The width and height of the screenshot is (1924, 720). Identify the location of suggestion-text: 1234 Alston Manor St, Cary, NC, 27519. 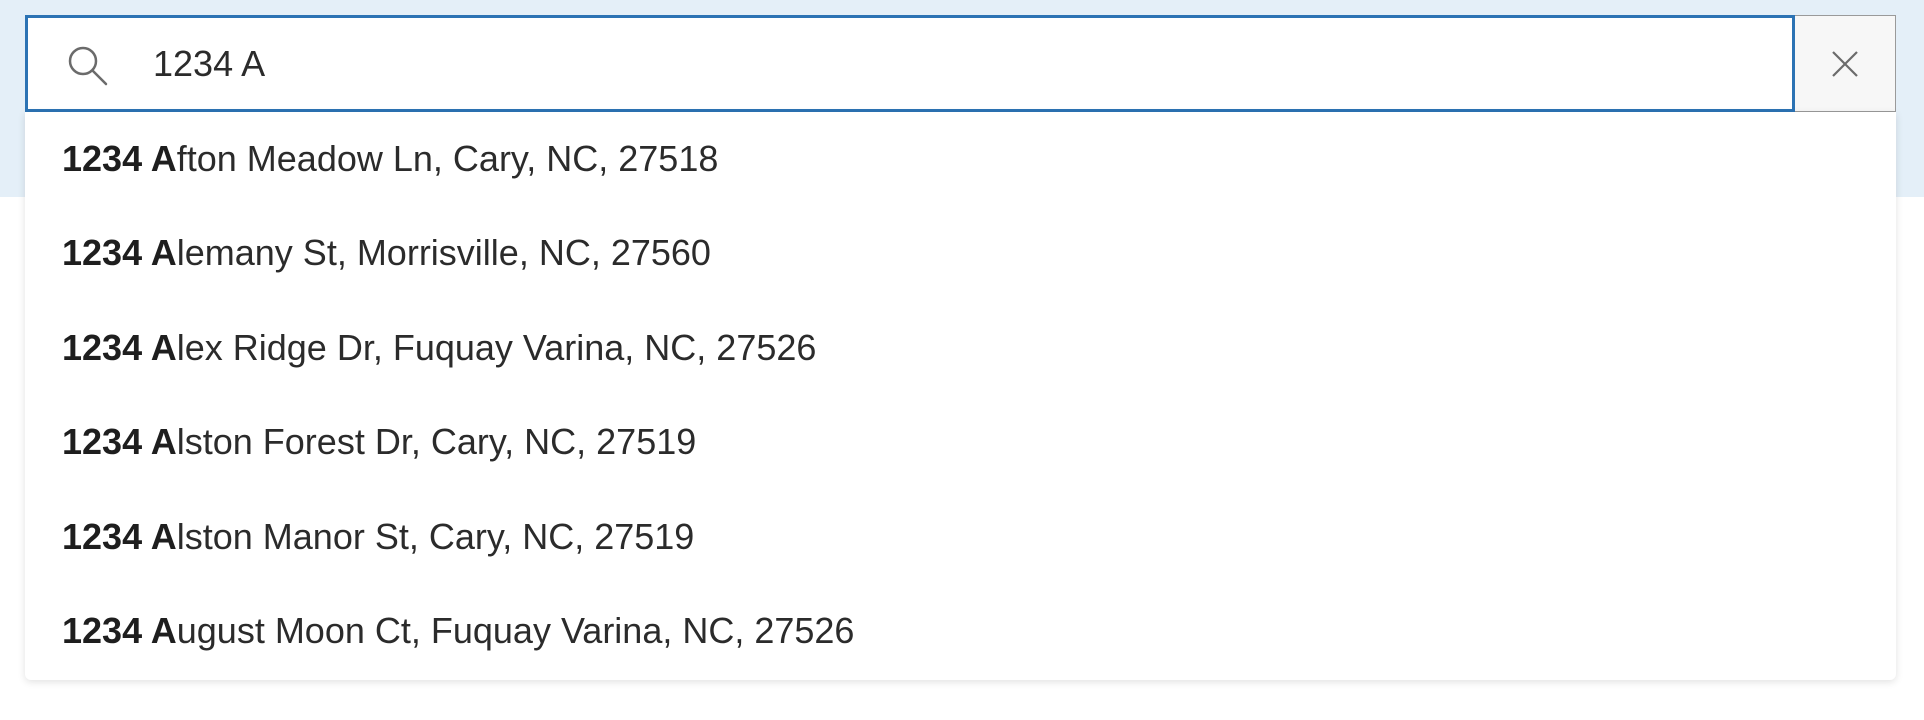
(378, 537).